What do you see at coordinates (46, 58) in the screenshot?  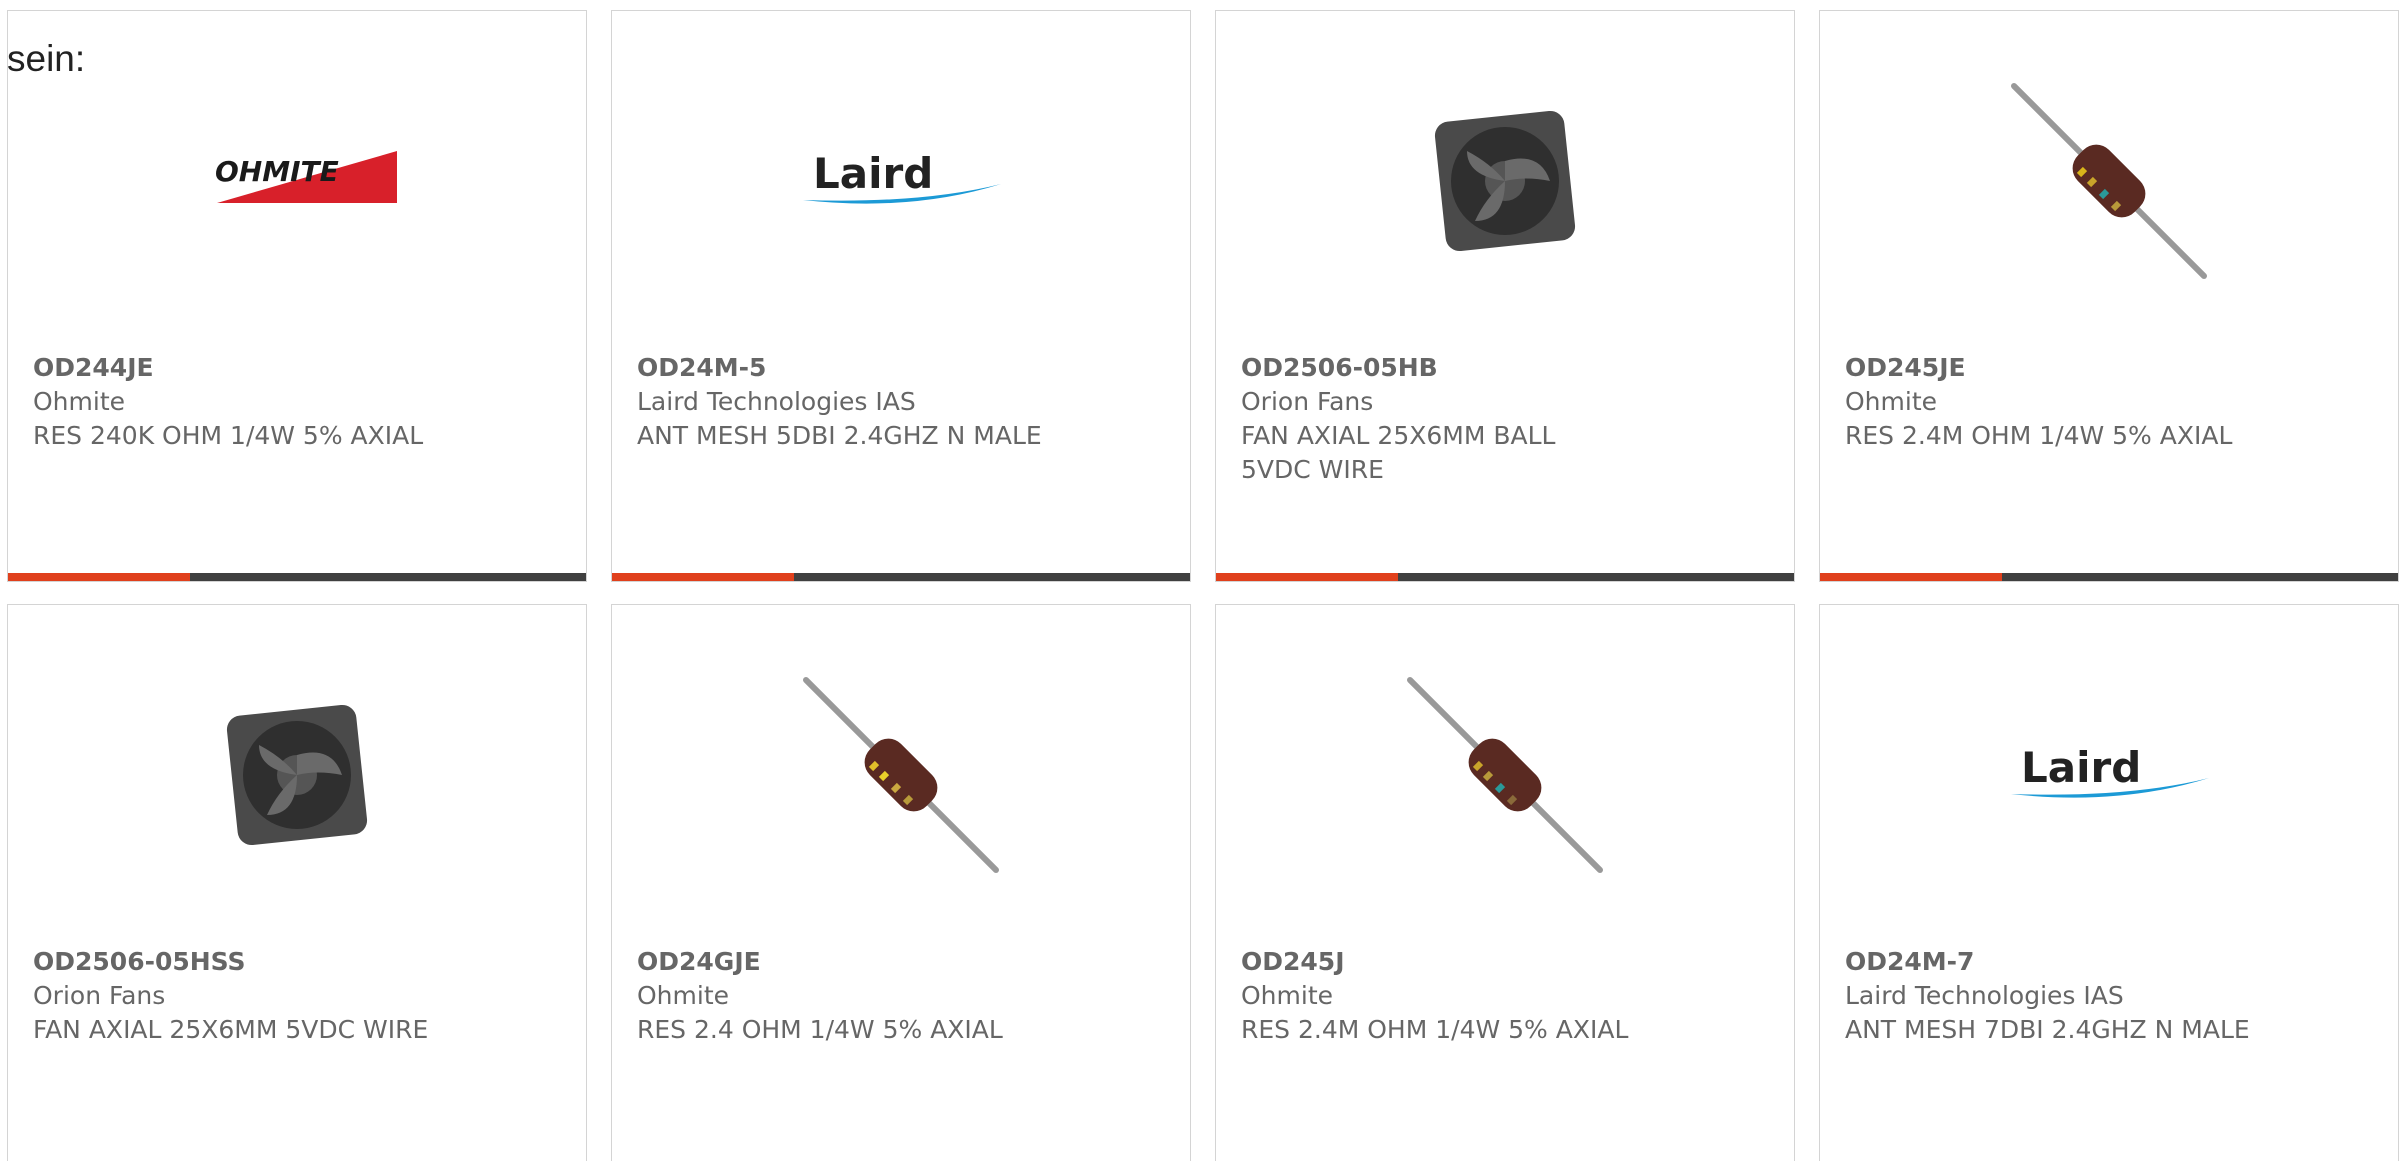 I see `overlay-label: sein:` at bounding box center [46, 58].